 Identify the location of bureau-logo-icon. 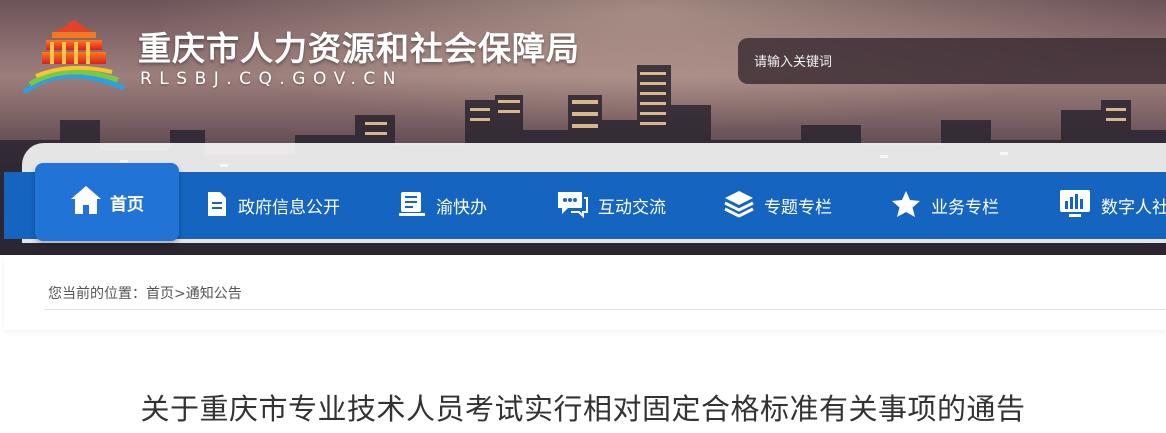
(73, 57).